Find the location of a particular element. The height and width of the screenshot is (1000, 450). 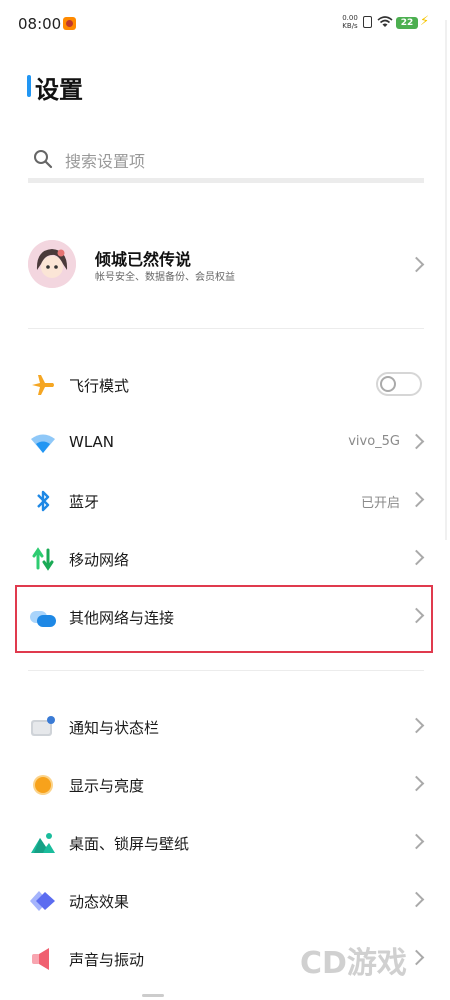

brightness-icon is located at coordinates (43, 785).